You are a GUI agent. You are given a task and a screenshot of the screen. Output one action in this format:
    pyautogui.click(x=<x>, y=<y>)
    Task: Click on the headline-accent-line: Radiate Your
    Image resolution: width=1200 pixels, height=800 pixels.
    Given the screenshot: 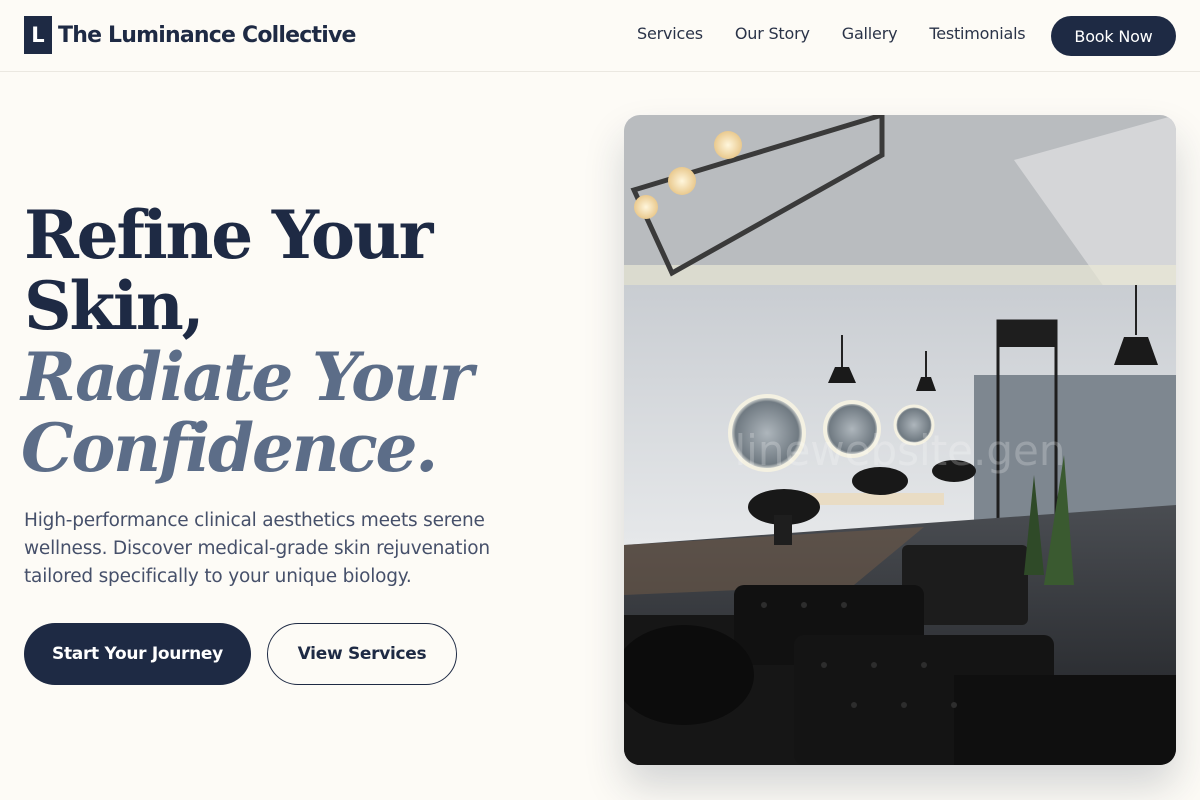 What is the action you would take?
    pyautogui.click(x=247, y=377)
    